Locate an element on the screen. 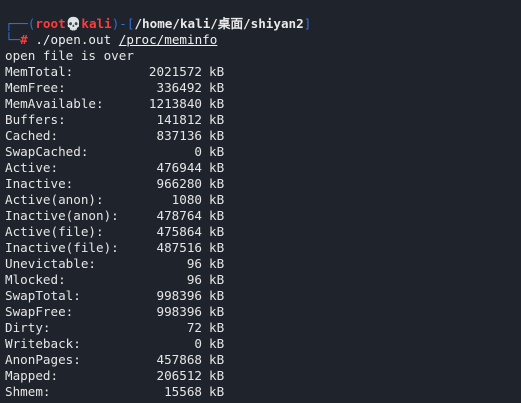 Image resolution: width=521 pixels, height=403 pixels. meminfo-value: 336492 is located at coordinates (179, 87).